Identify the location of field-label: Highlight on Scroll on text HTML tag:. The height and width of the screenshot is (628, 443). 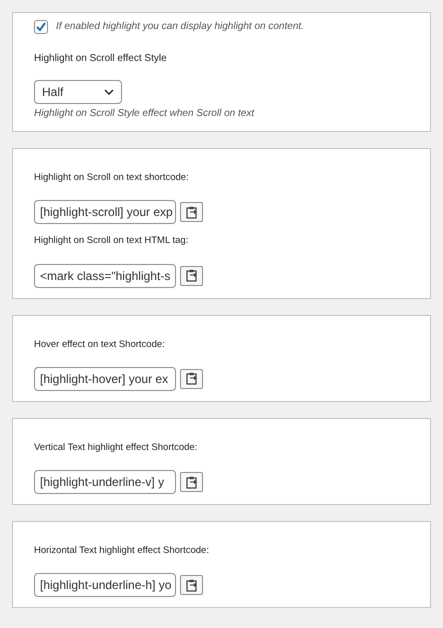
(112, 241).